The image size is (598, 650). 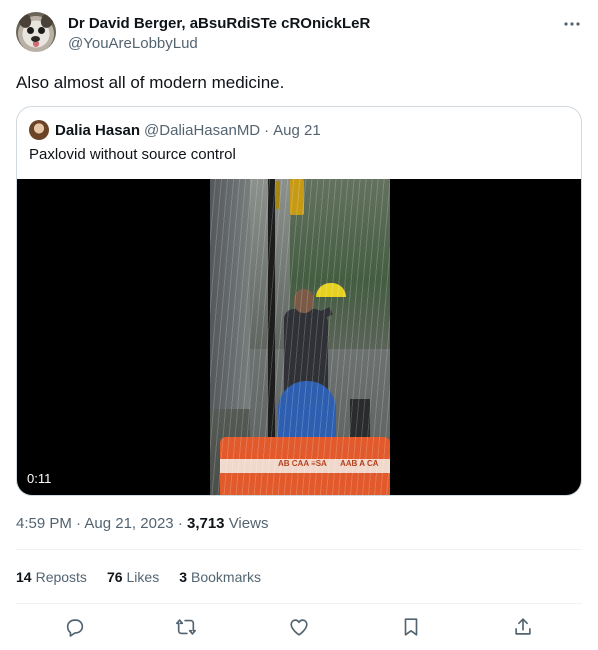 I want to click on avatar-dog-tongue, so click(x=36, y=44).